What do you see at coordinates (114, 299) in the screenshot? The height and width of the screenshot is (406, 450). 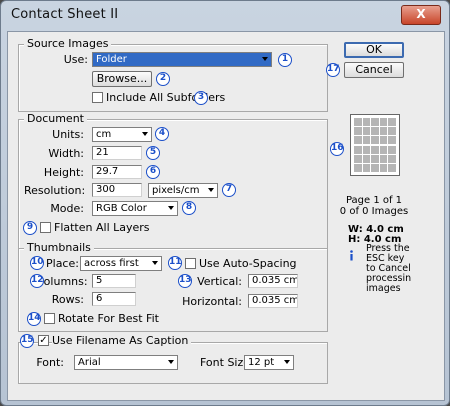 I see `rows-field: 6` at bounding box center [114, 299].